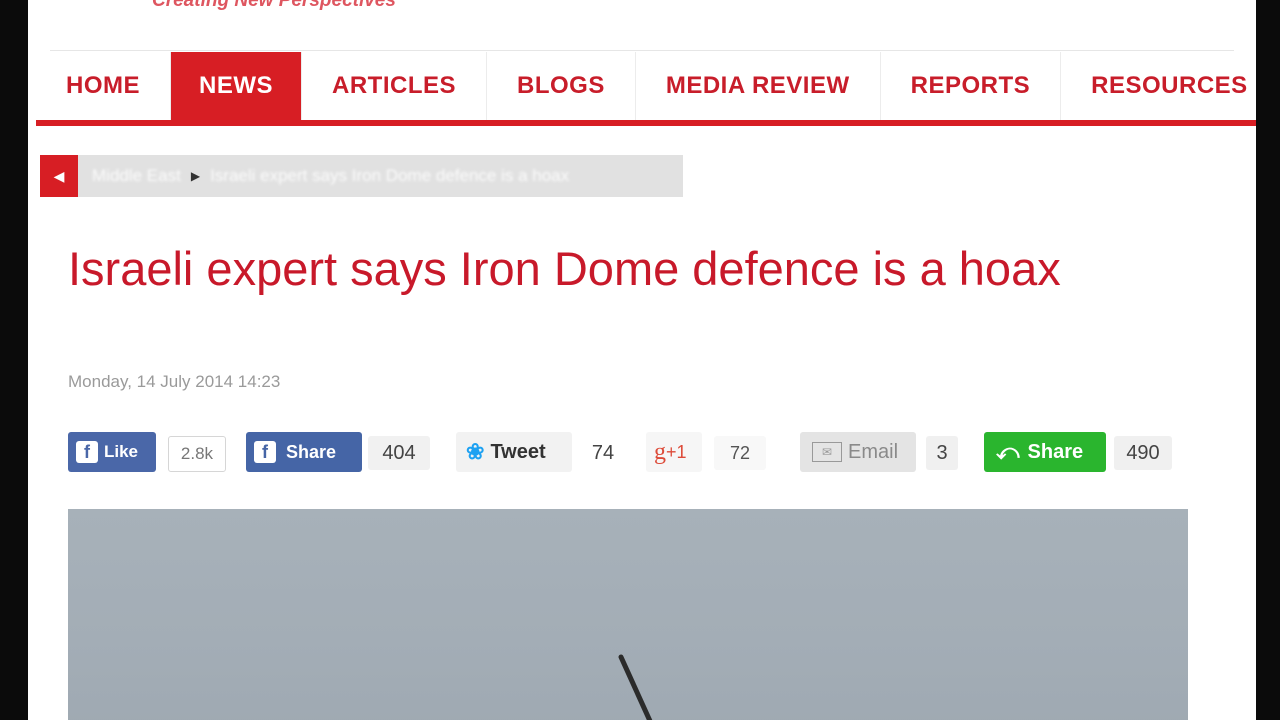 The width and height of the screenshot is (1280, 720). Describe the element at coordinates (197, 454) in the screenshot. I see `facebook-like-count: 2.8k` at that location.